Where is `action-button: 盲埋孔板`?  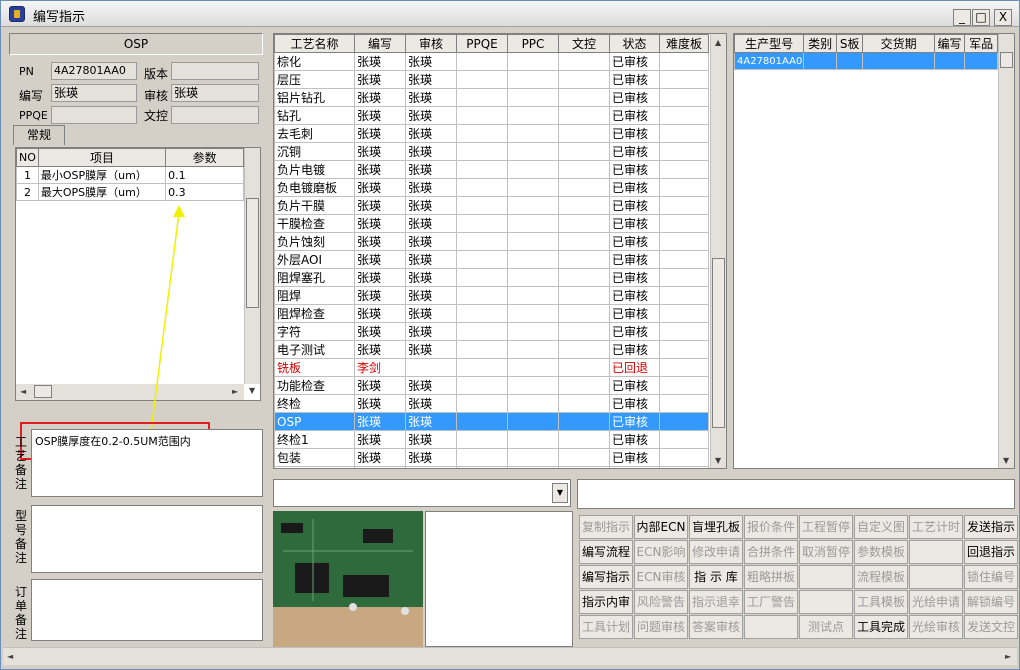 action-button: 盲埋孔板 is located at coordinates (716, 527).